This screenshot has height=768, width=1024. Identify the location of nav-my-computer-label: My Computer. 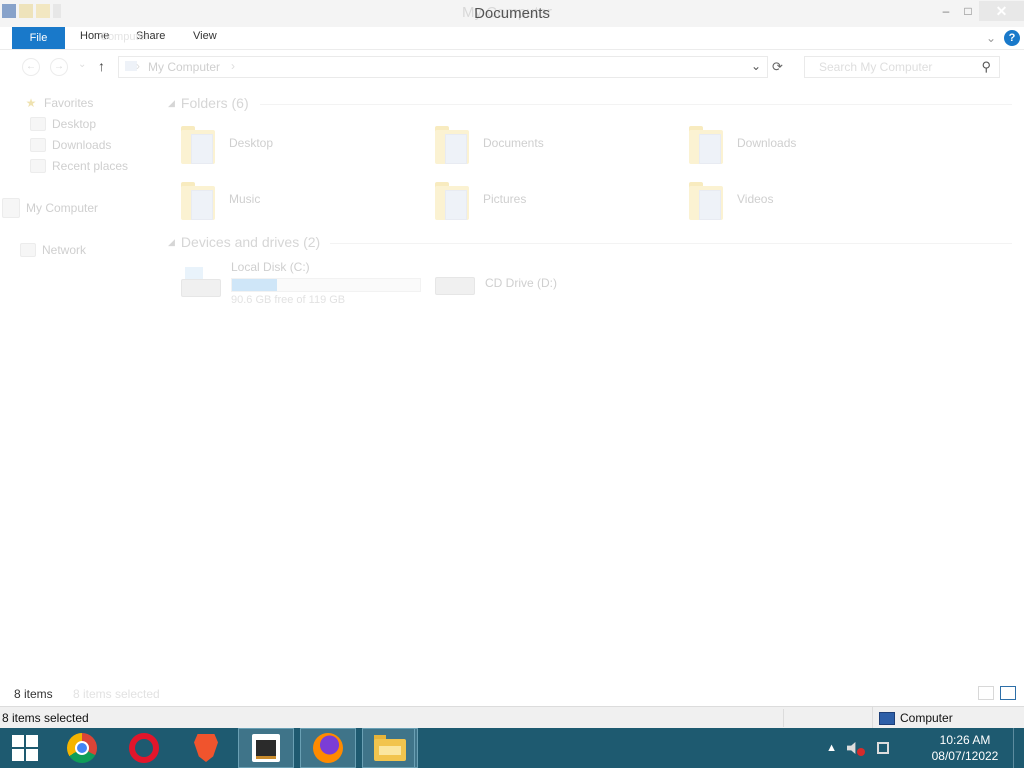
(62, 208).